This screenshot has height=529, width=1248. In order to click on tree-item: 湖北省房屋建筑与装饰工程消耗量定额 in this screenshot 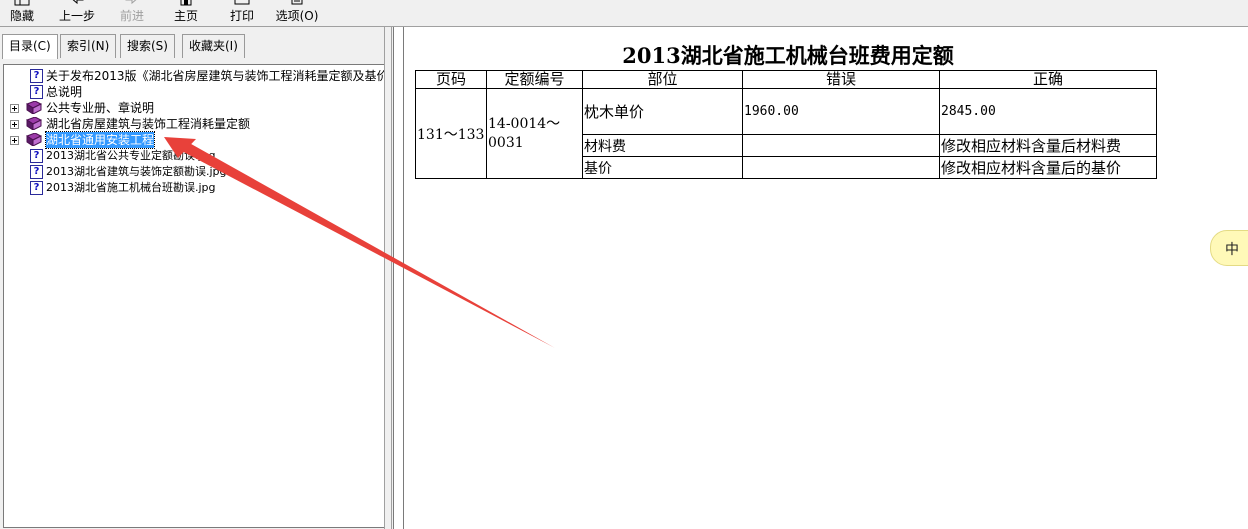, I will do `click(194, 124)`.